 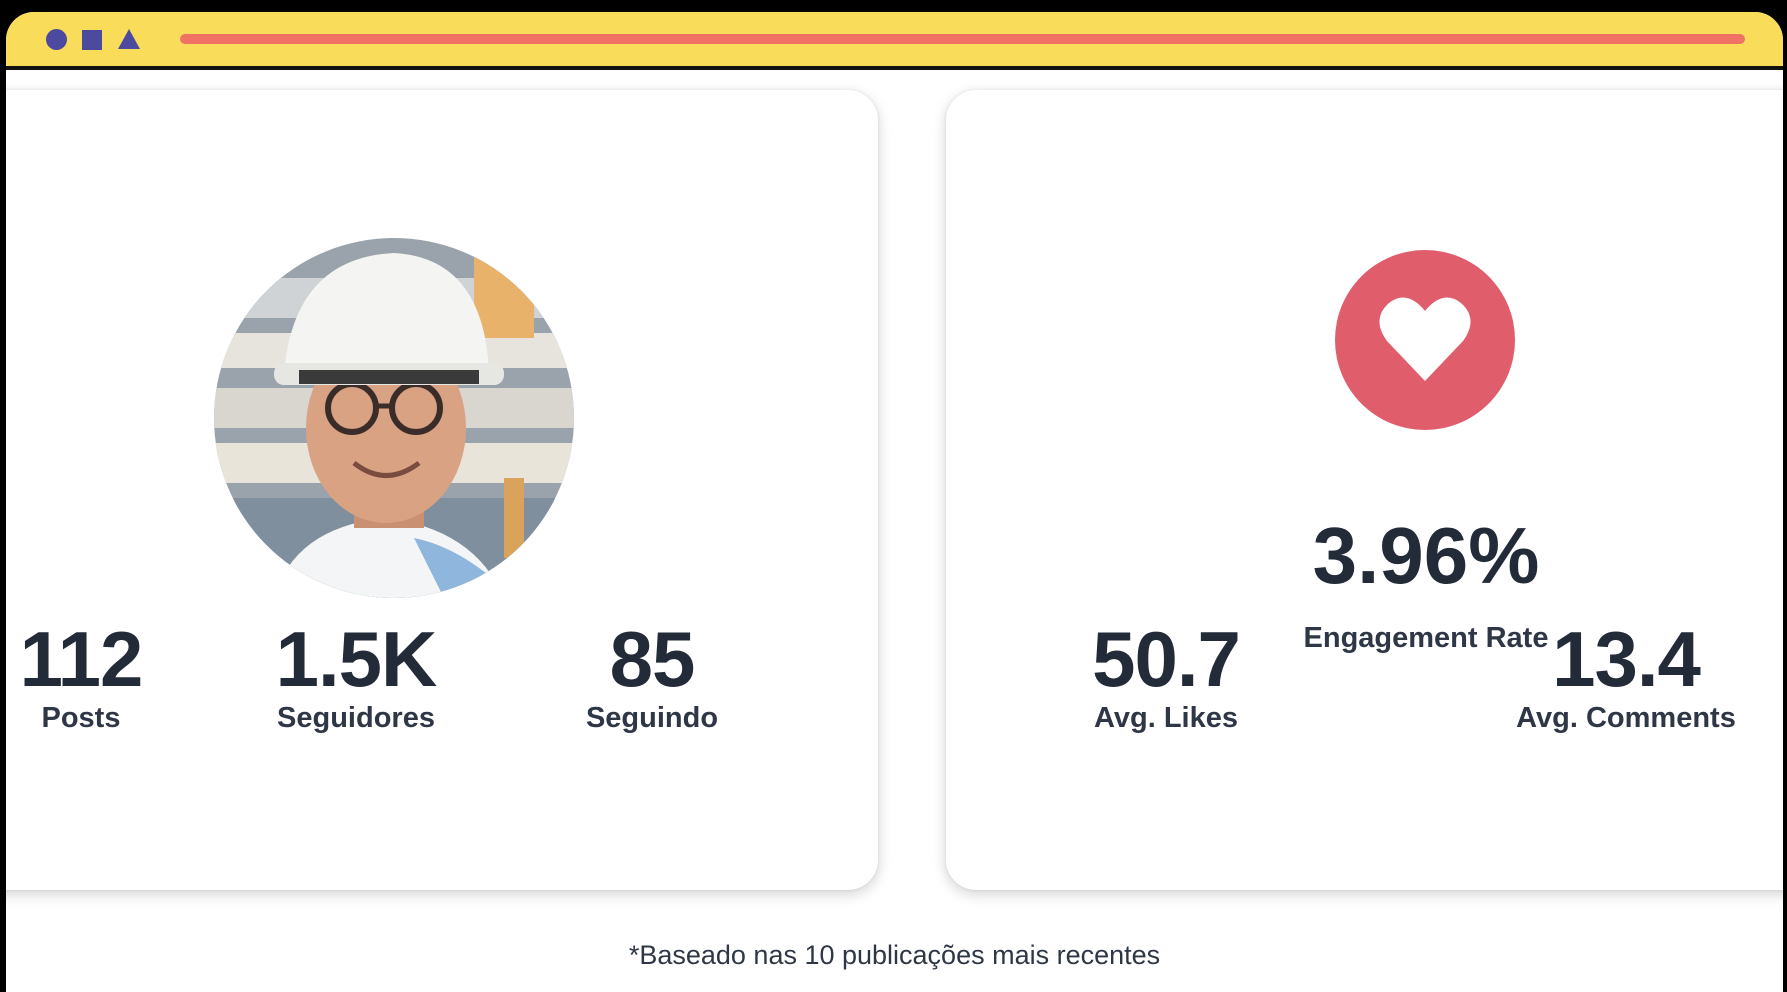 I want to click on stat-value: 1.5K, so click(x=356, y=659).